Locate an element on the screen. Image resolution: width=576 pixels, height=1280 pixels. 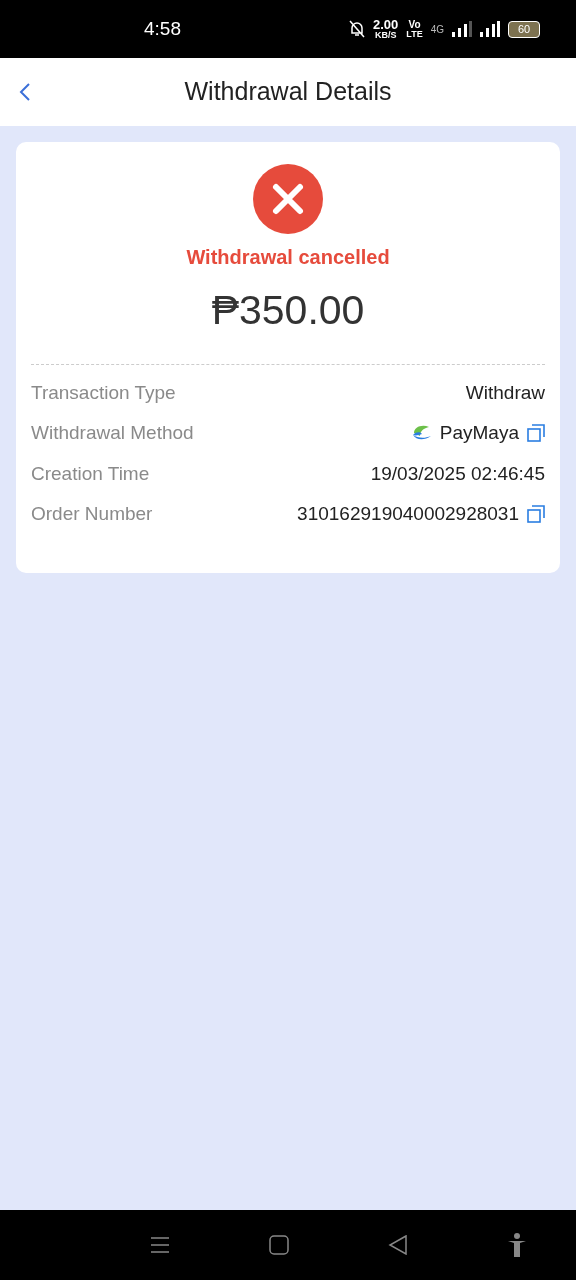
network-type: 4G is located at coordinates (437, 29).